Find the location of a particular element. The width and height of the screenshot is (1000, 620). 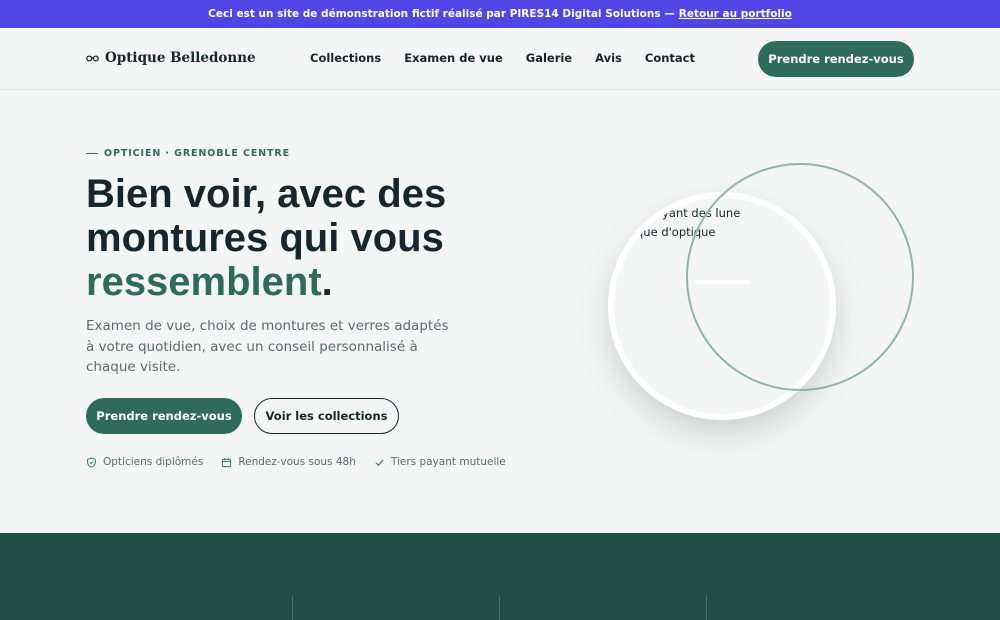

brand-logo: Optique Belledonne is located at coordinates (171, 58).